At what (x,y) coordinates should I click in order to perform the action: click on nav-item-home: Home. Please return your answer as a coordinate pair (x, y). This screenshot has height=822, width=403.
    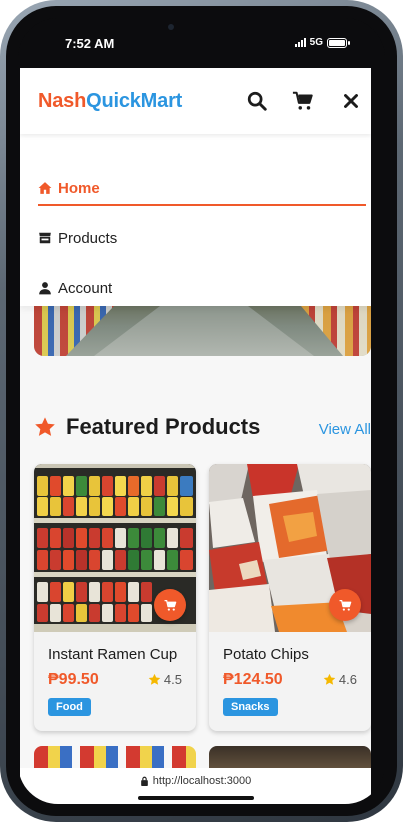
    Looking at the image, I should click on (69, 188).